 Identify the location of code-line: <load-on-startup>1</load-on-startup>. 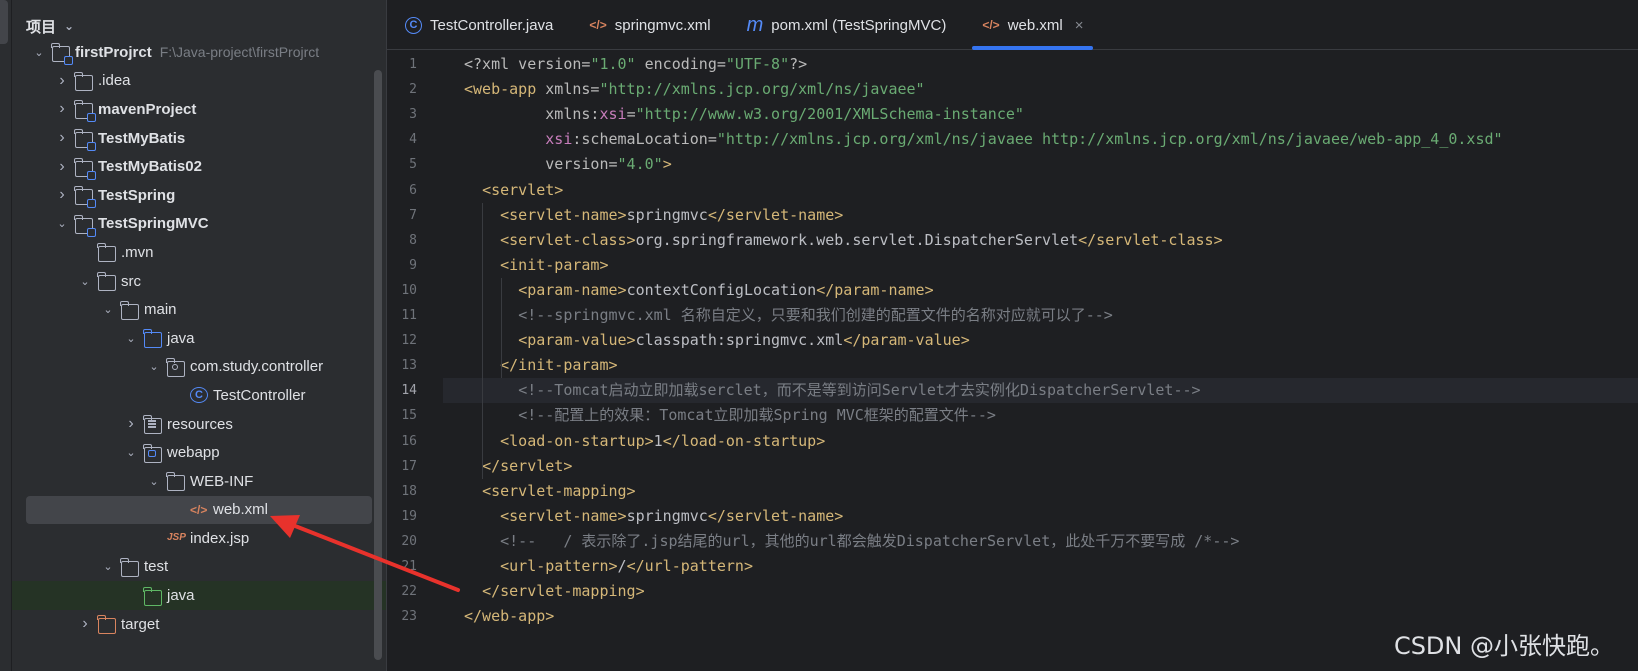
(1040, 441).